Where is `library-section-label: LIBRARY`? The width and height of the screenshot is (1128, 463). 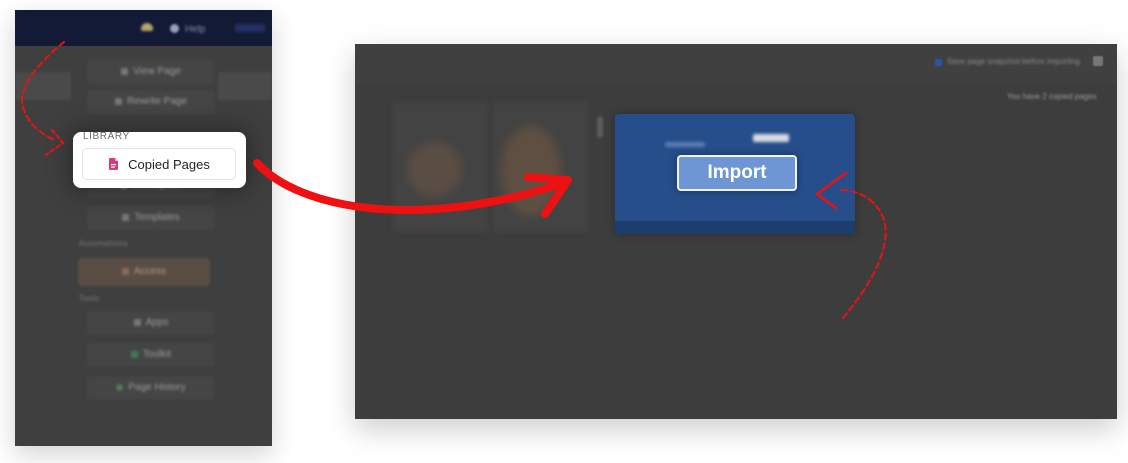 library-section-label: LIBRARY is located at coordinates (106, 136).